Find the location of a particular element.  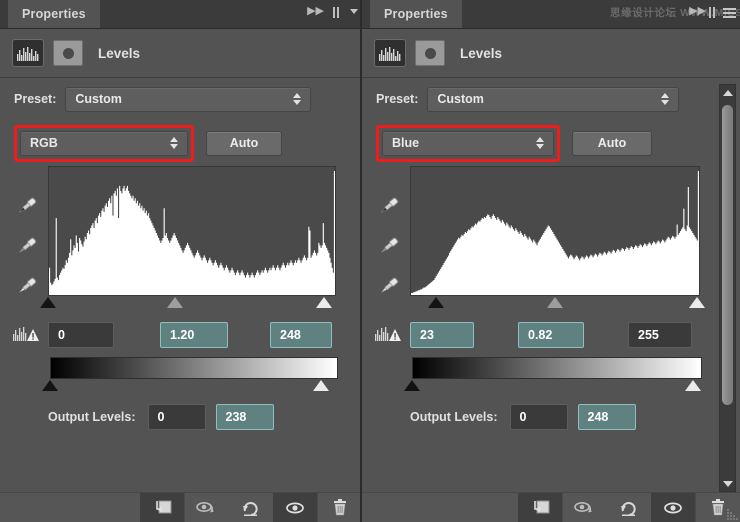

tab-properties-left: Properties is located at coordinates (54, 14).